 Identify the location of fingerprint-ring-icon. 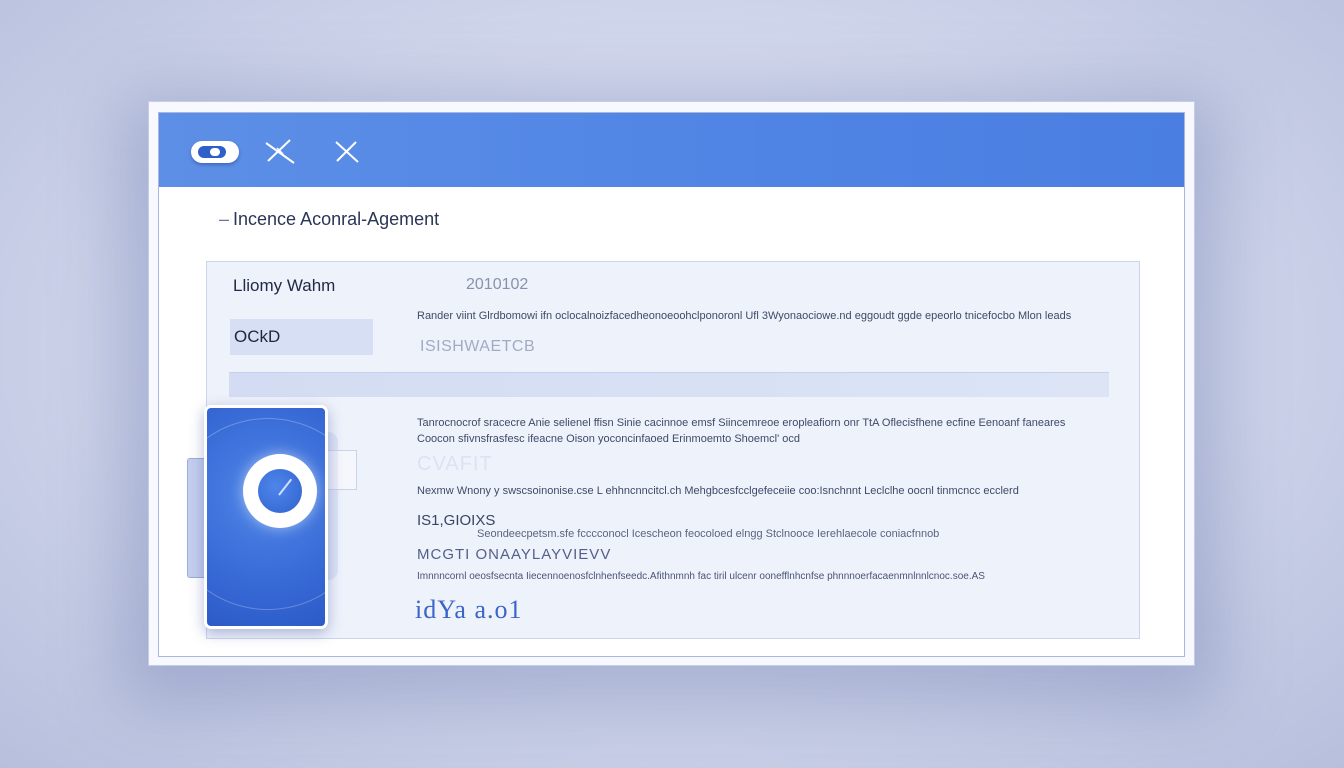
(280, 491).